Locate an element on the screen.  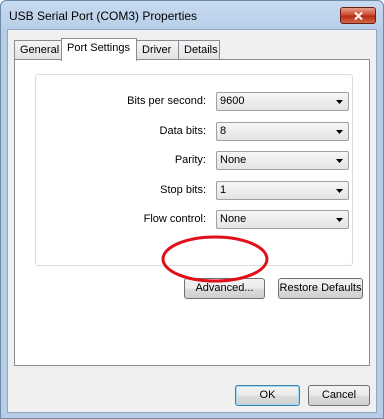
data-bits-select: 8 is located at coordinates (282, 131).